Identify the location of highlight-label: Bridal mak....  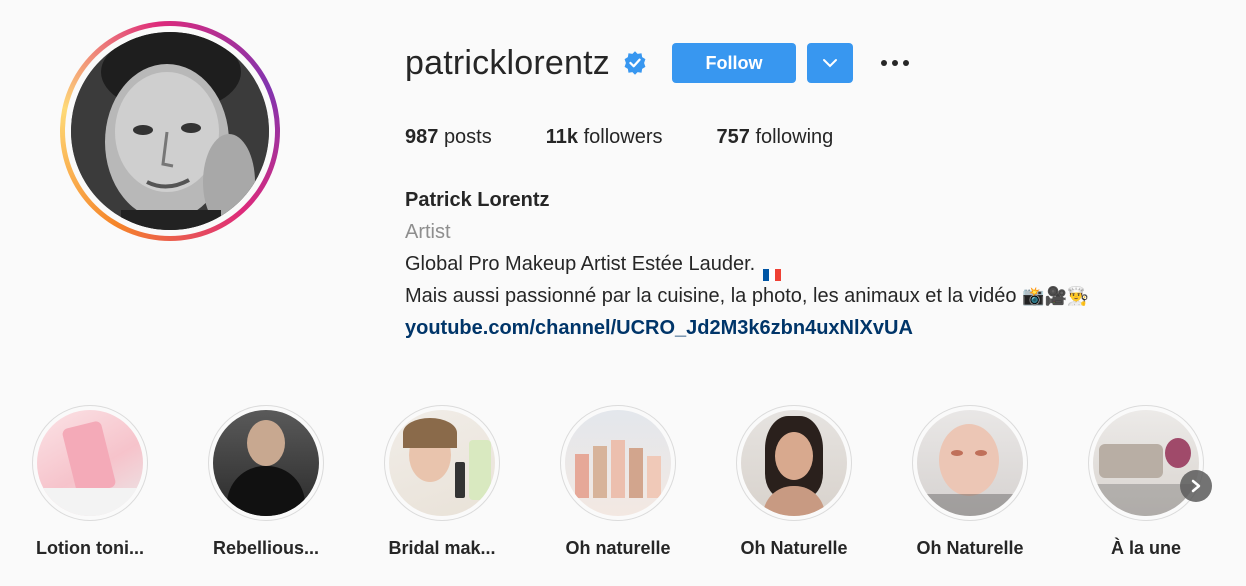
(442, 548).